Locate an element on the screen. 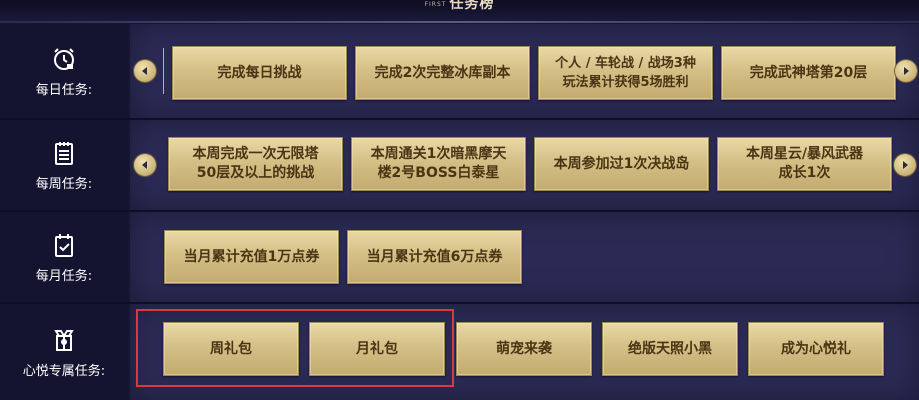 The height and width of the screenshot is (400, 919). daily-prev-arrow is located at coordinates (145, 71).